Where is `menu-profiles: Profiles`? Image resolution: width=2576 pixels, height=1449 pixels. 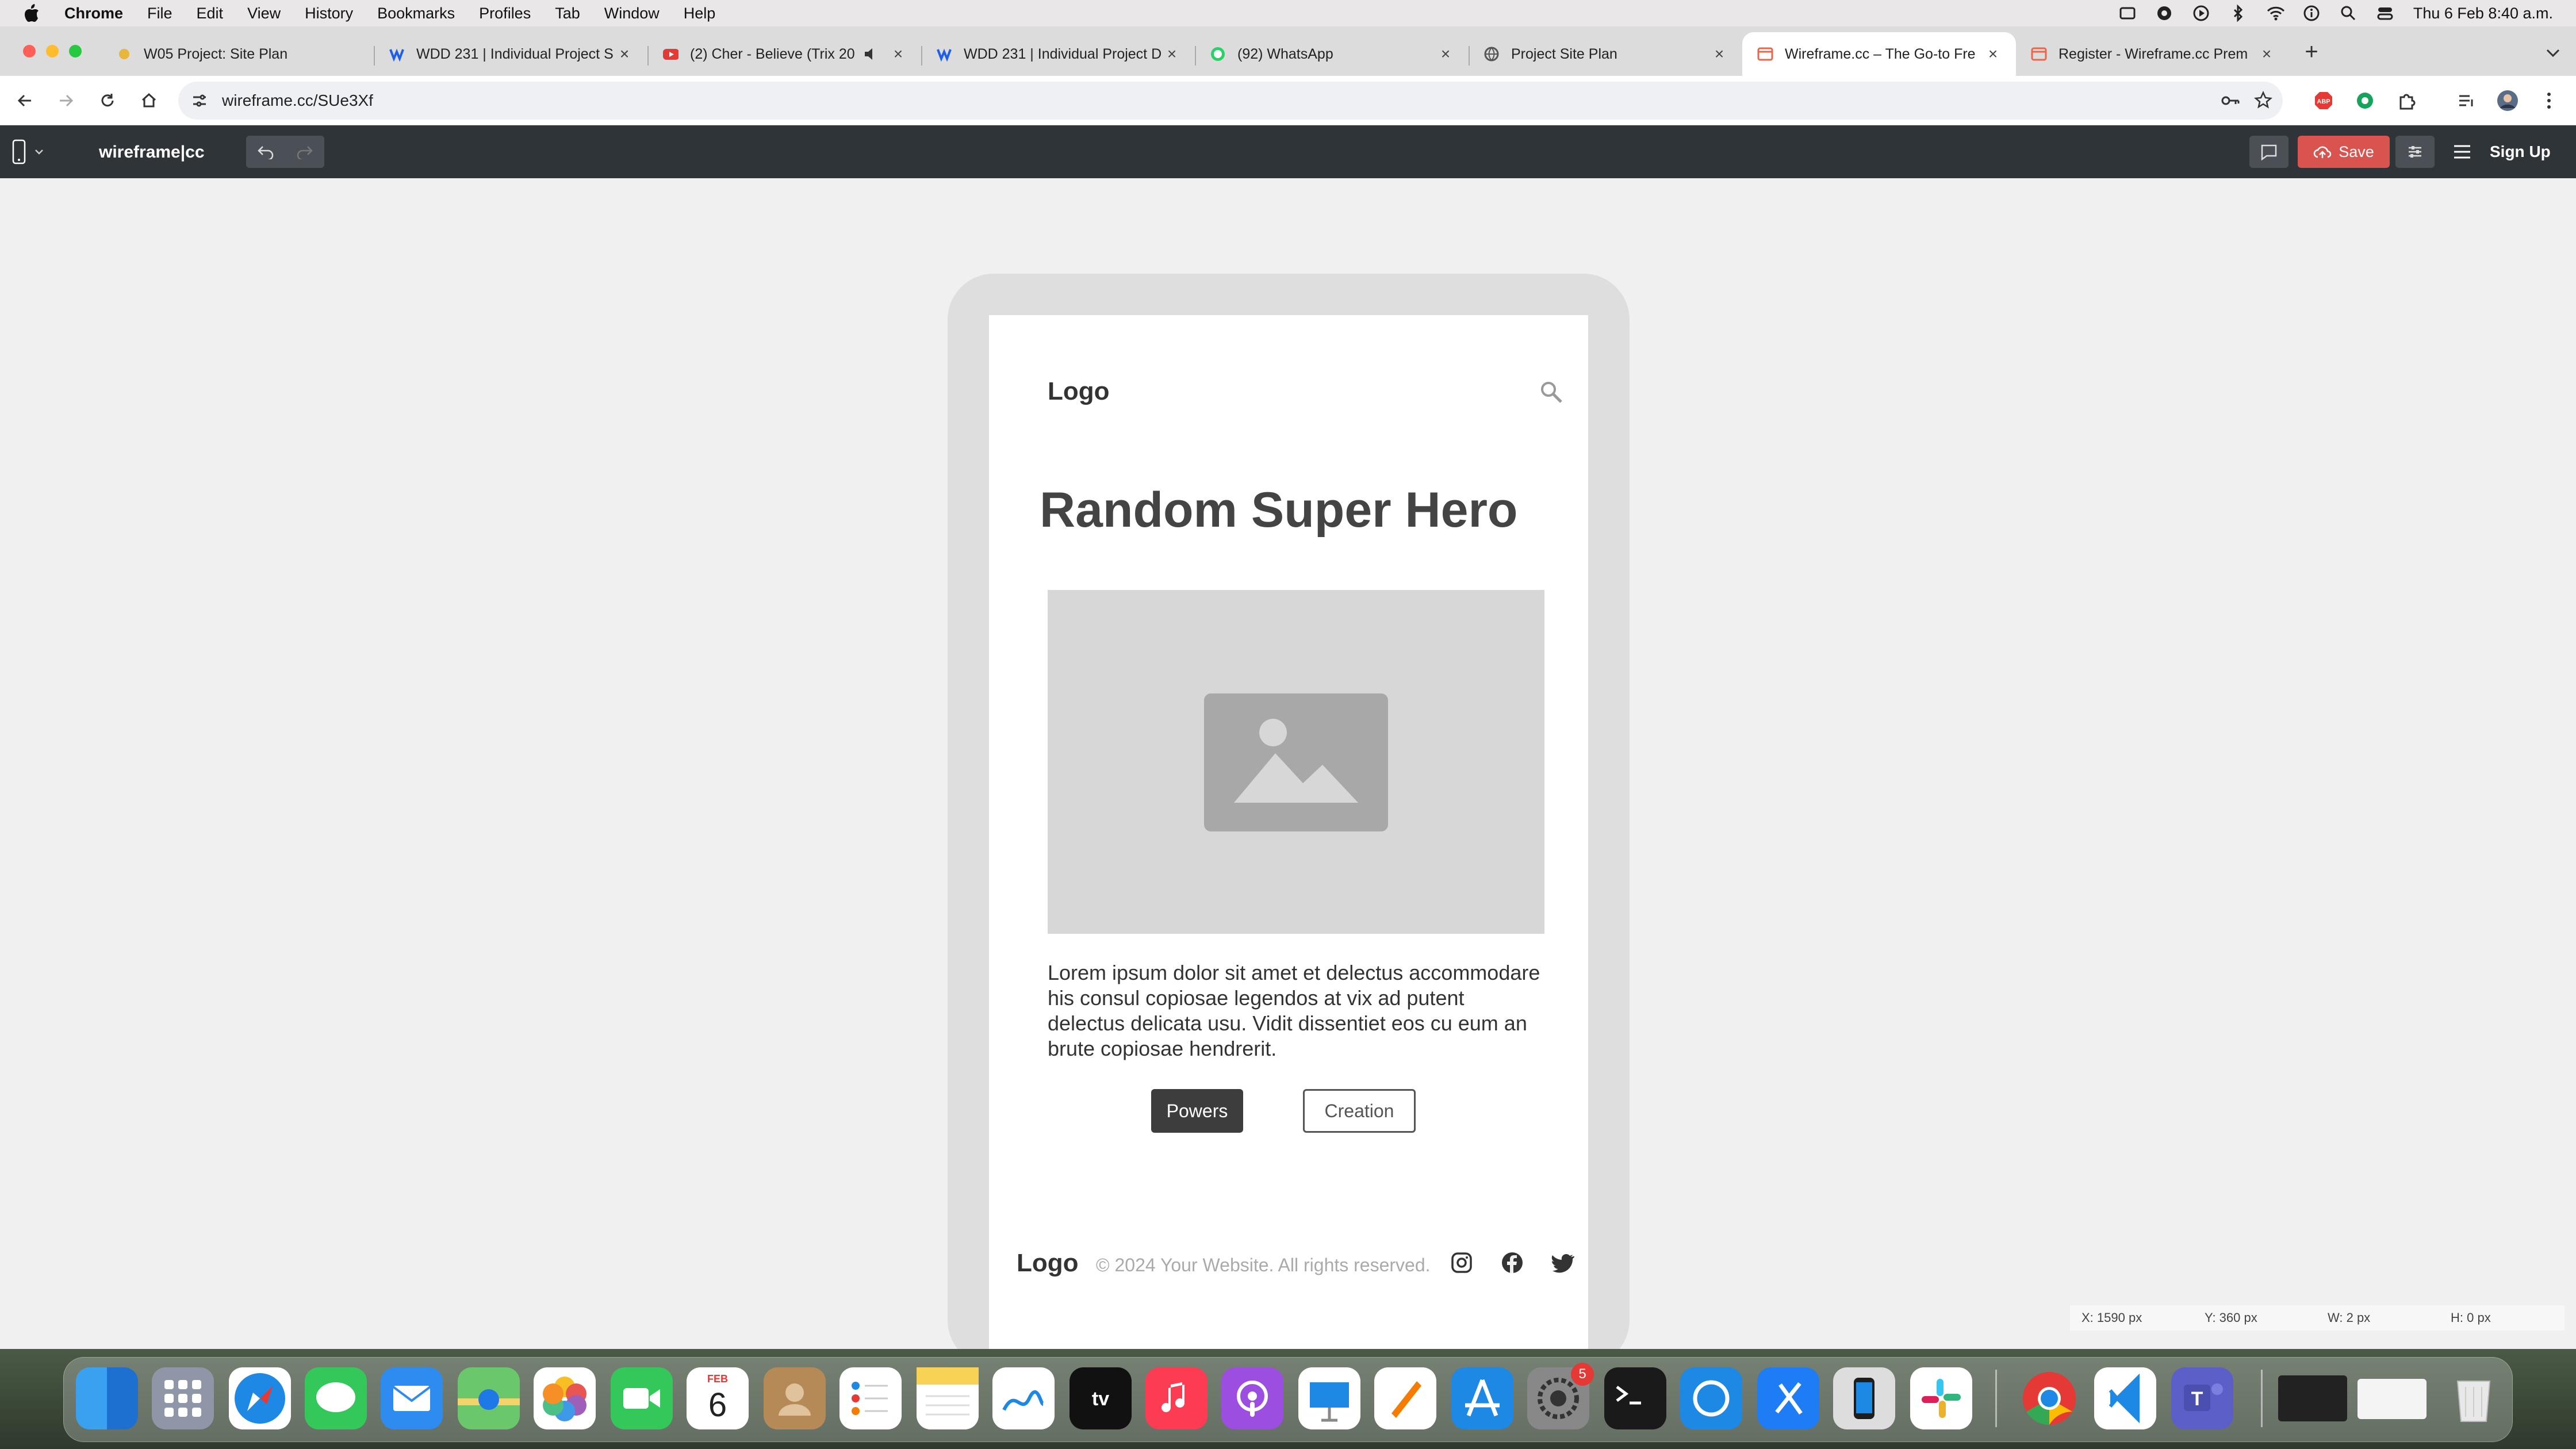 menu-profiles: Profiles is located at coordinates (505, 13).